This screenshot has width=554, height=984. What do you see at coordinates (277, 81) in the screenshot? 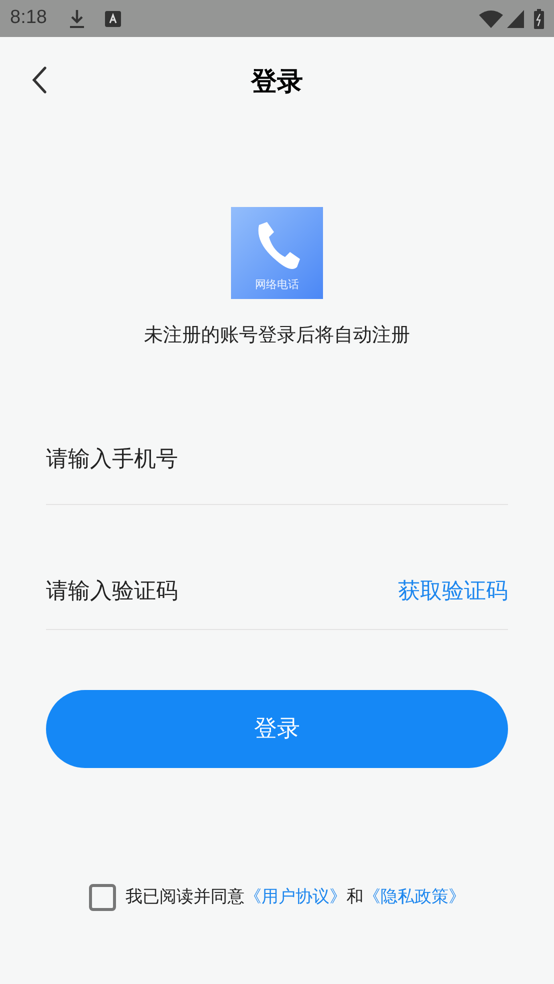
I see `page-title: 登录` at bounding box center [277, 81].